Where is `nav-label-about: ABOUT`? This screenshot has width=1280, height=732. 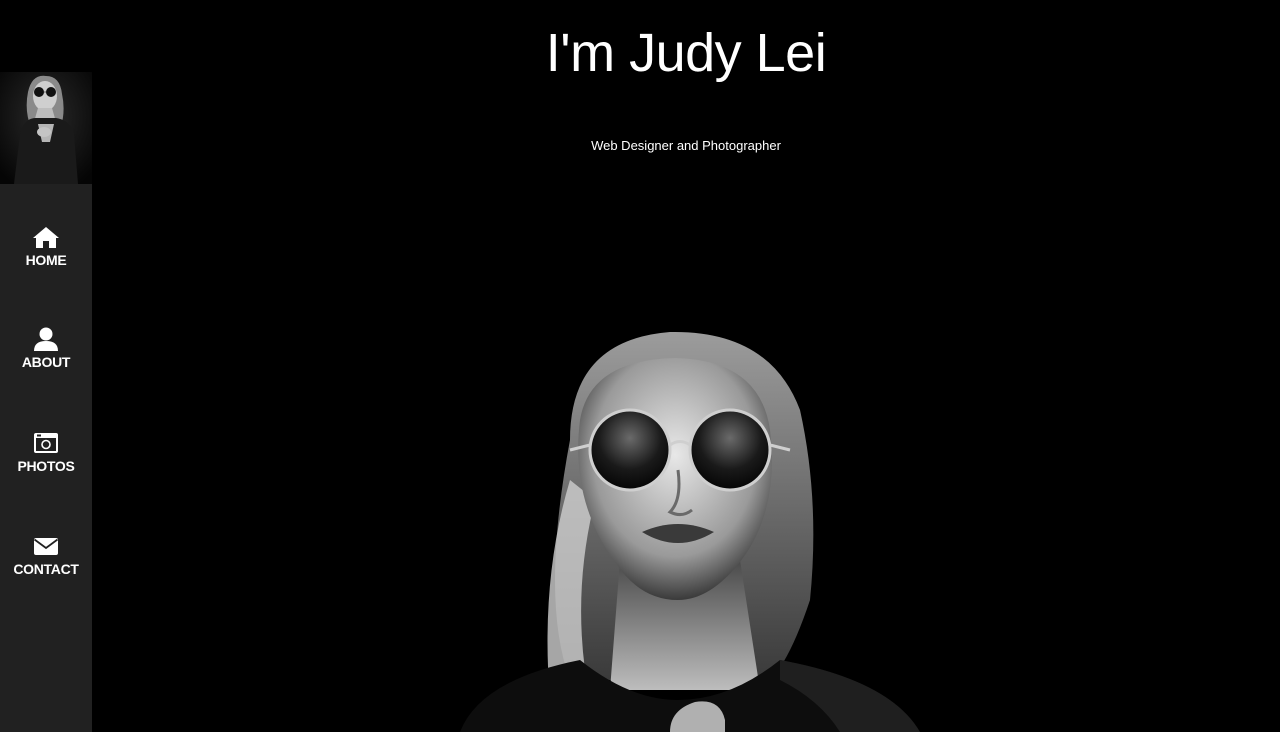
nav-label-about: ABOUT is located at coordinates (46, 362).